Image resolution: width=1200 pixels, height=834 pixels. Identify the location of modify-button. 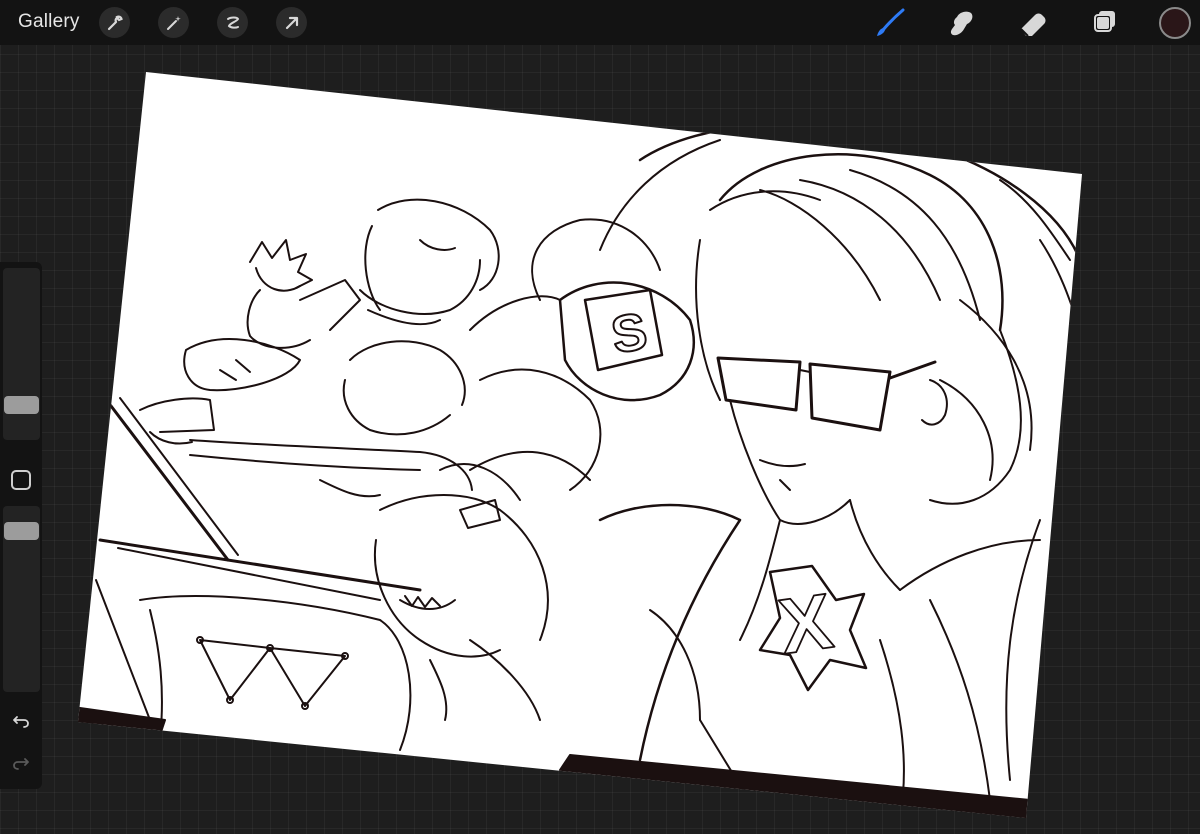
(21, 480).